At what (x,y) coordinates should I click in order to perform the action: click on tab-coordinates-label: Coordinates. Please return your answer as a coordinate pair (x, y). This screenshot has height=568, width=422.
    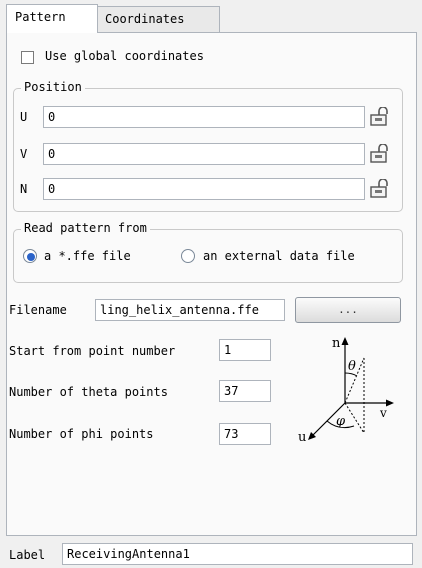
    Looking at the image, I should click on (145, 19).